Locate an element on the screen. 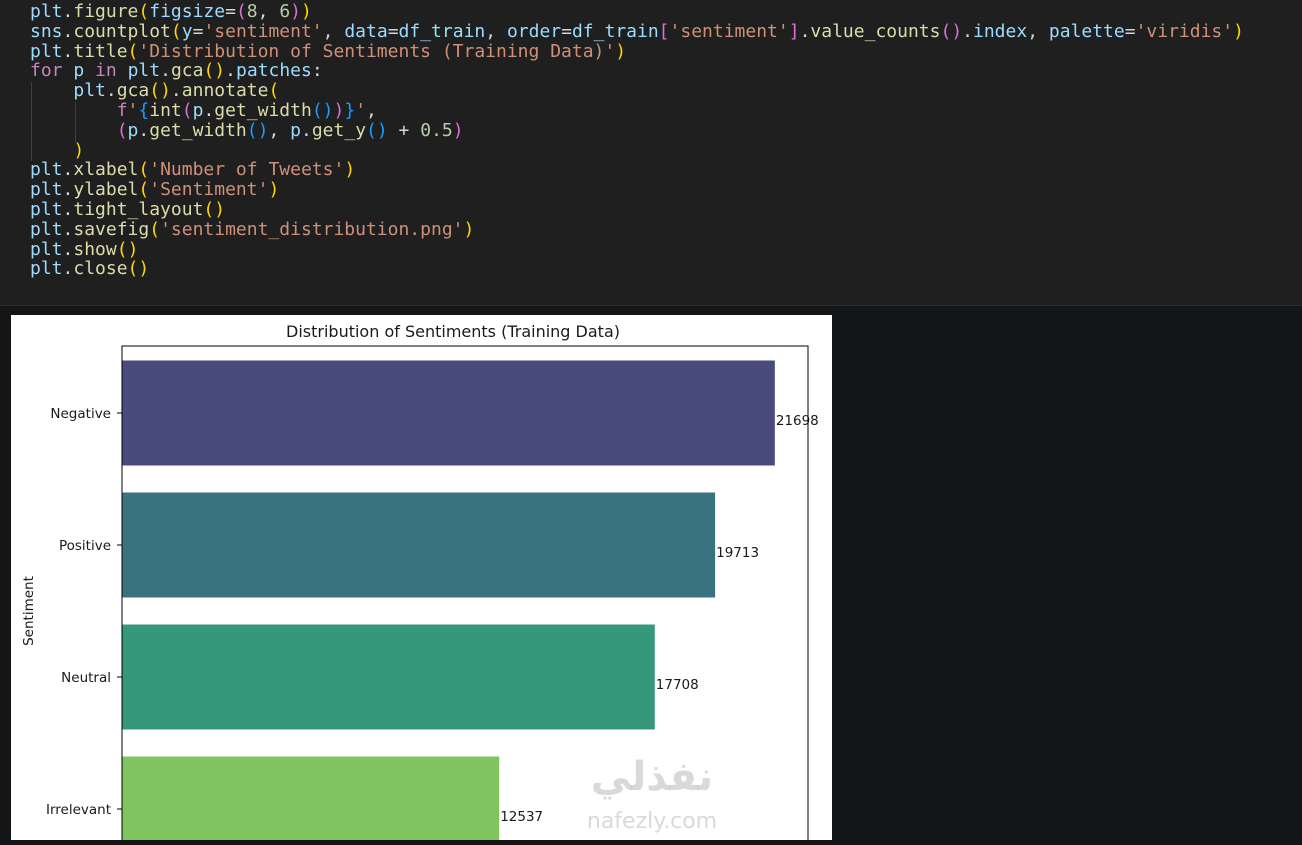 Image resolution: width=1302 pixels, height=845 pixels. code-token: for is located at coordinates (46, 71).